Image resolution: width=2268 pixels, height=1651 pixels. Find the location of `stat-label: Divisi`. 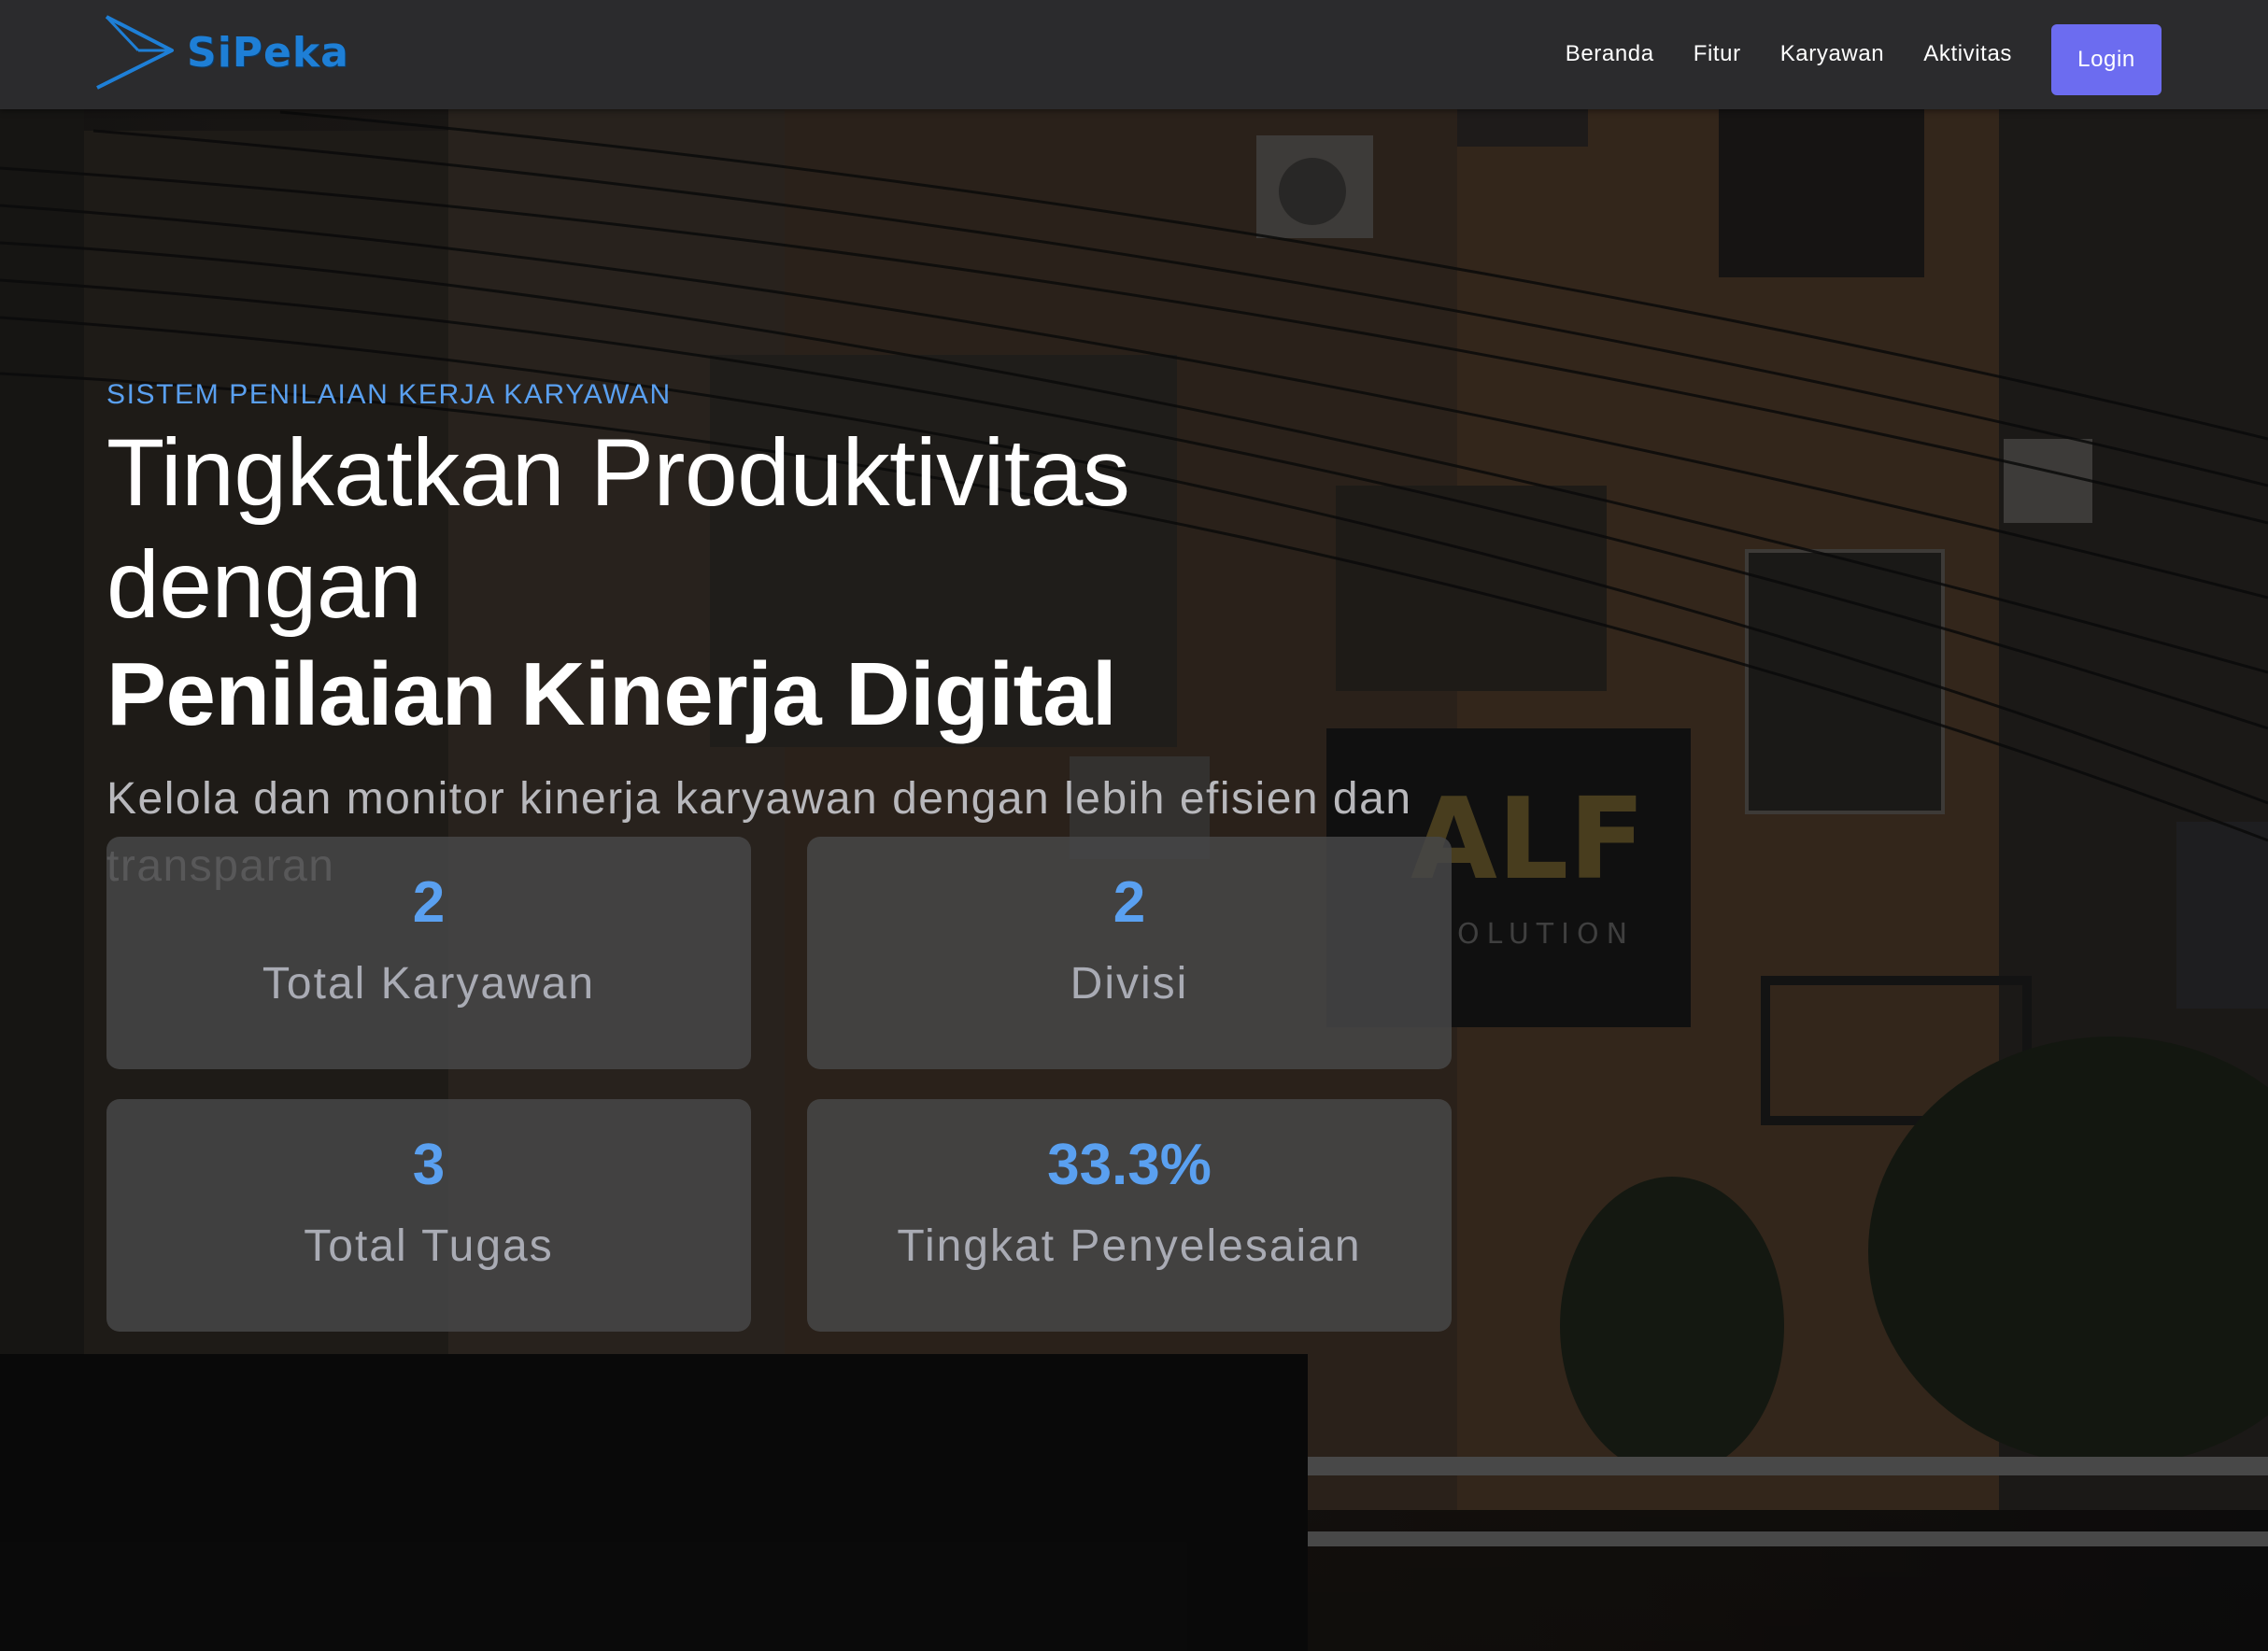

stat-label: Divisi is located at coordinates (1129, 984).